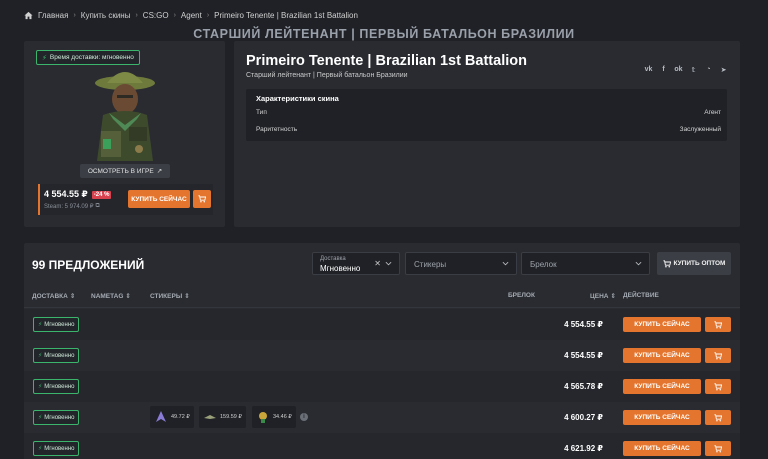 This screenshot has width=768, height=459. I want to click on charm-filter-select: Брелок, so click(585, 263).